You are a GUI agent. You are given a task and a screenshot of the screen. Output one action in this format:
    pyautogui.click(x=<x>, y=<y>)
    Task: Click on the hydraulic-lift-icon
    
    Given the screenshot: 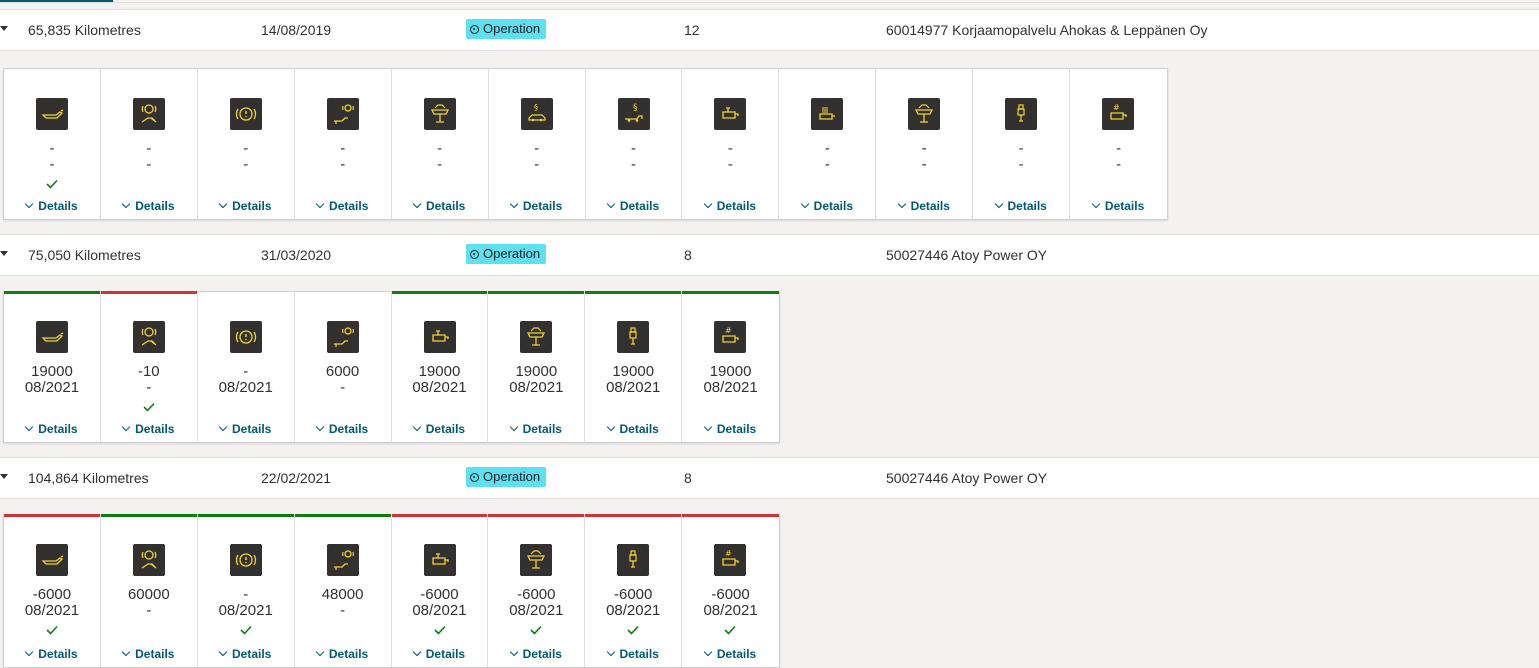 What is the action you would take?
    pyautogui.click(x=924, y=114)
    